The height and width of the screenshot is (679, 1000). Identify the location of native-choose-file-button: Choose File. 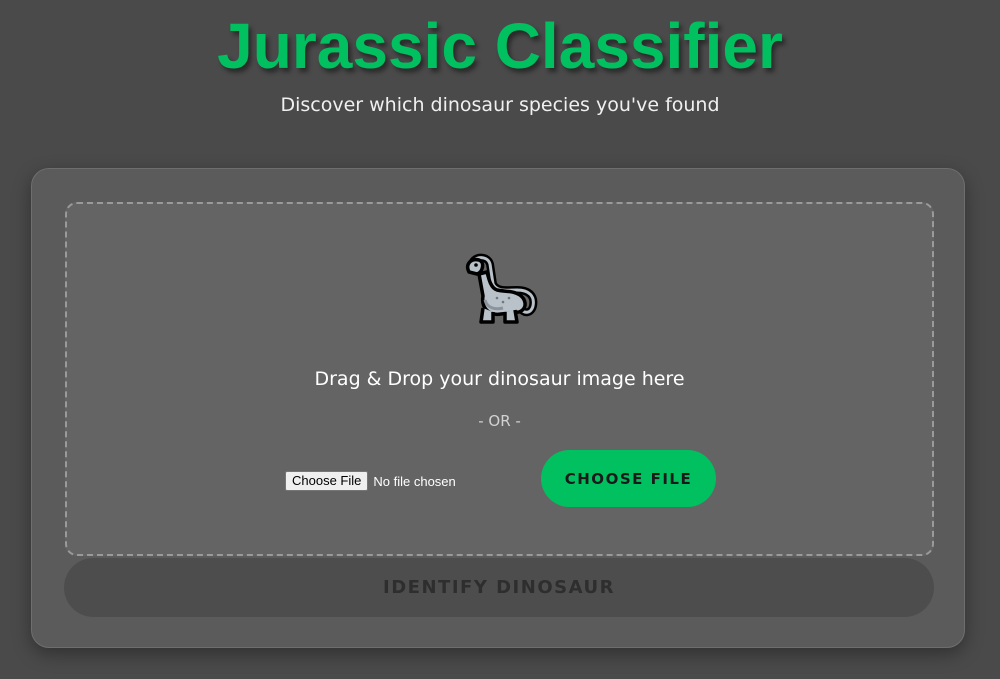
(327, 481).